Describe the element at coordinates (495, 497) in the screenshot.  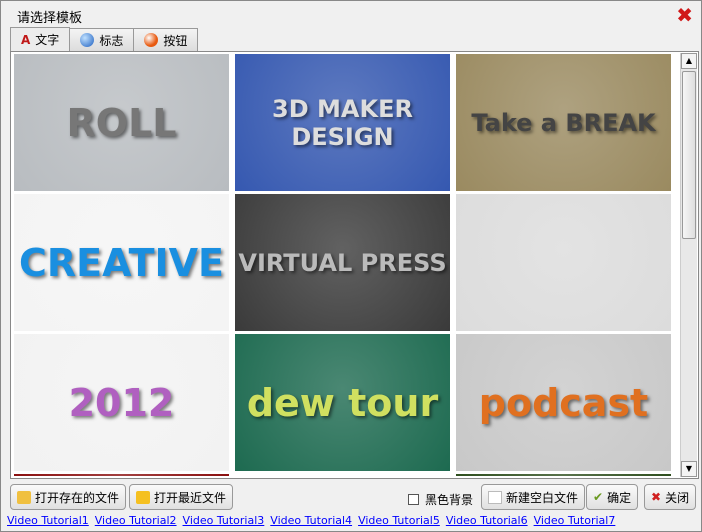
I see `new-file-icon` at that location.